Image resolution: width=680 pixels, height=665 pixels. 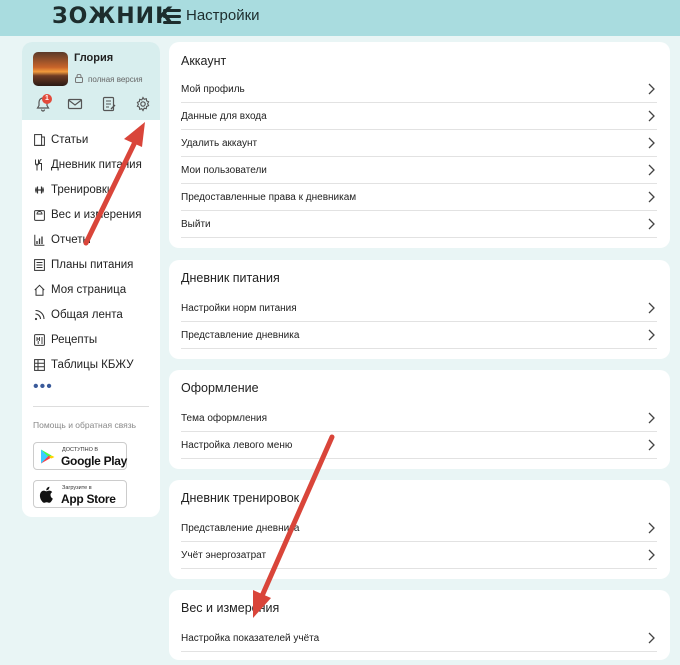 What do you see at coordinates (97, 216) in the screenshot?
I see `sidebar-item-weight: Вес и измерения` at bounding box center [97, 216].